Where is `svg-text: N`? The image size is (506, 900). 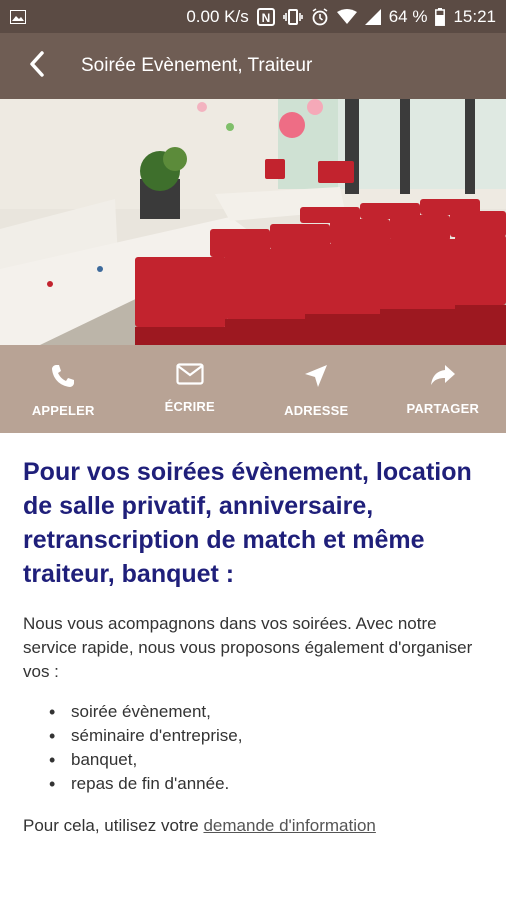 svg-text: N is located at coordinates (265, 18).